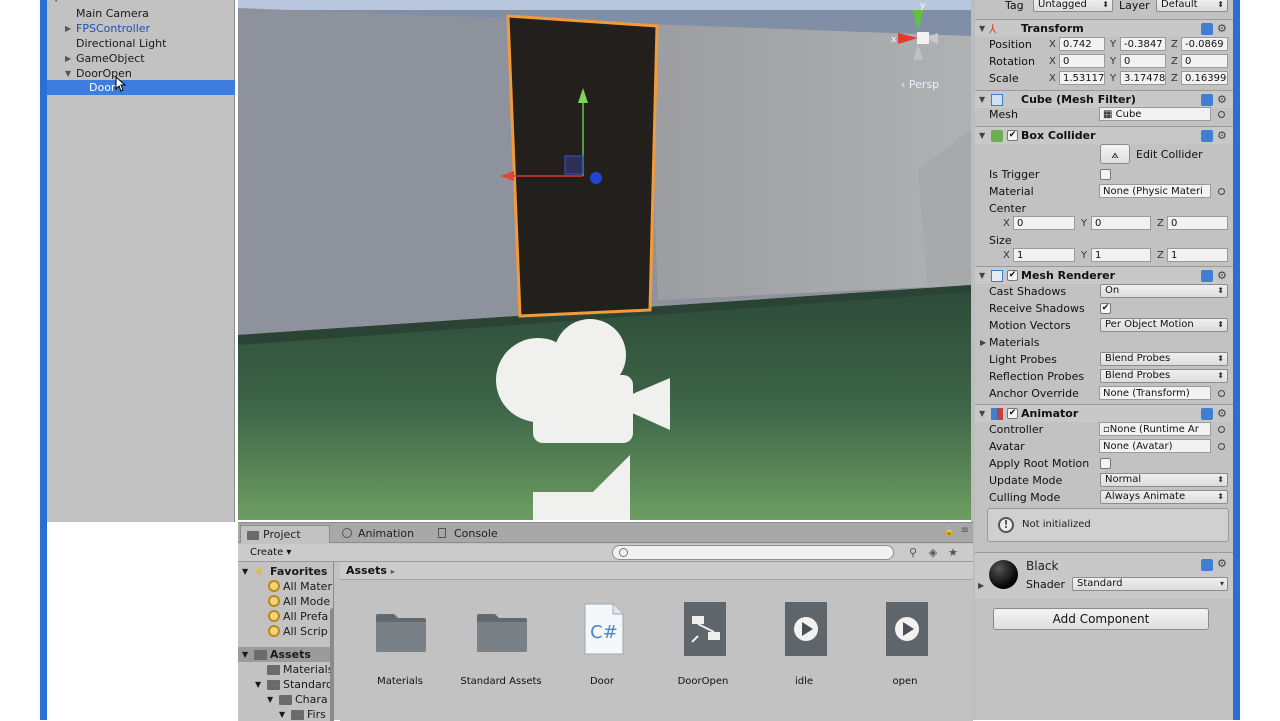 This screenshot has width=1280, height=721. I want to click on center-x-field: 0, so click(1044, 223).